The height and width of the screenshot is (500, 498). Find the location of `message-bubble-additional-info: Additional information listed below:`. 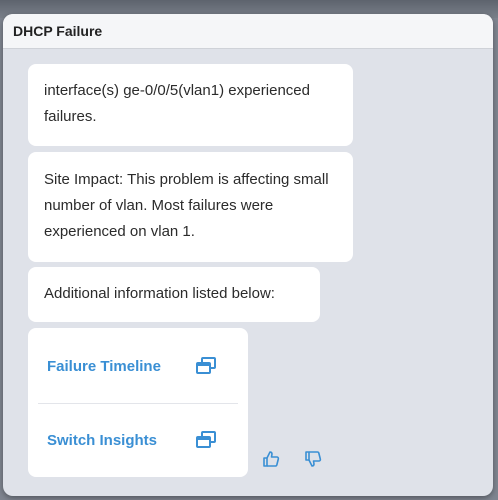

message-bubble-additional-info: Additional information listed below: is located at coordinates (174, 294).